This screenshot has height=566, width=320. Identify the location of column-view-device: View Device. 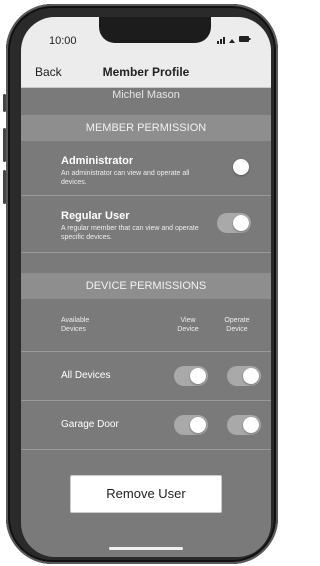
(188, 325).